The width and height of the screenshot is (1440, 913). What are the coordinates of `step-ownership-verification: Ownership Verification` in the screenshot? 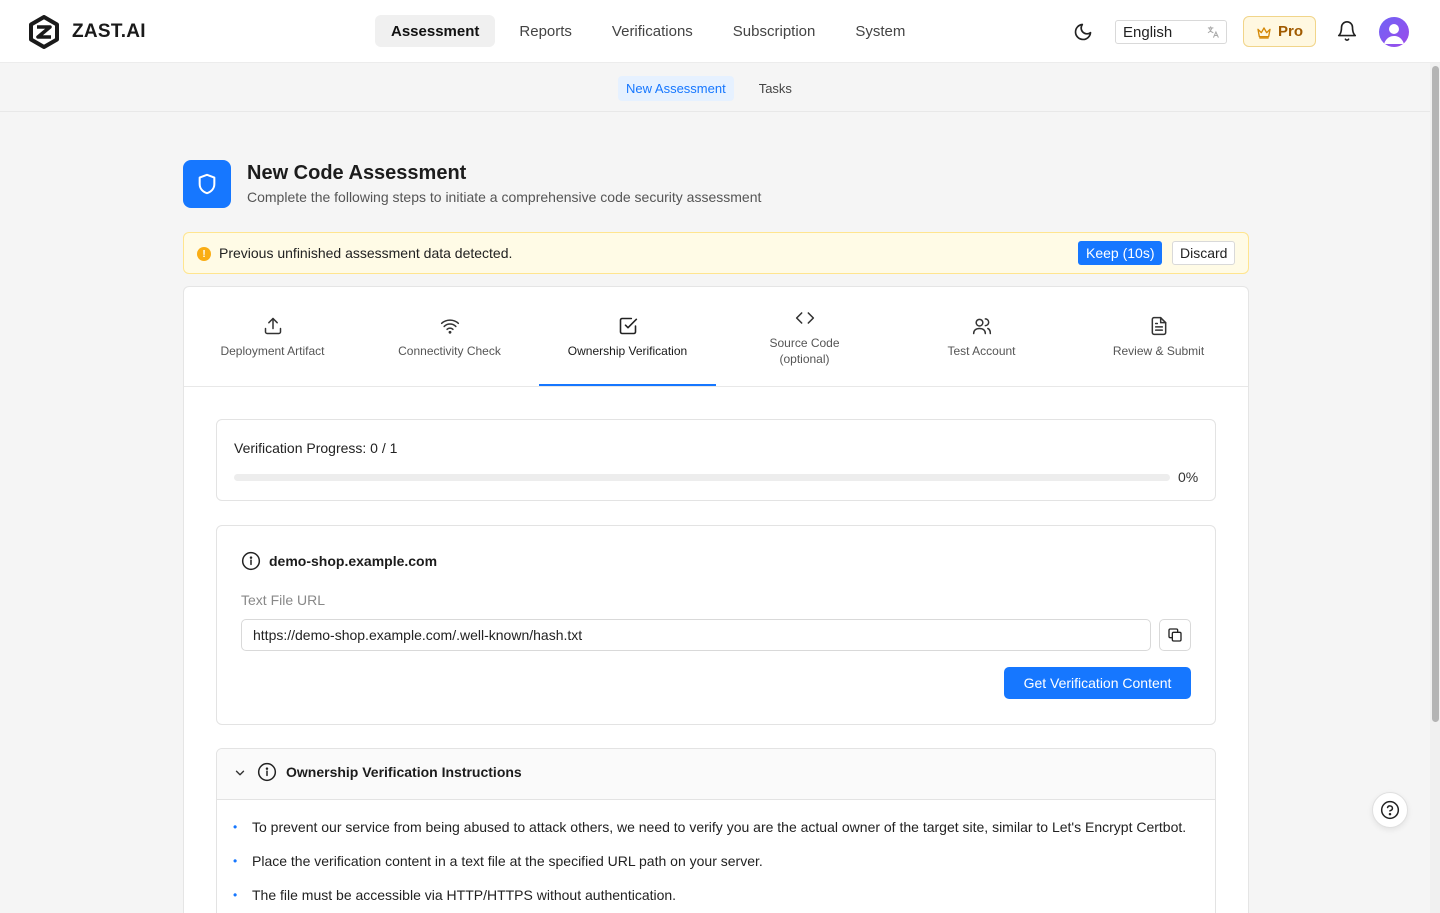 It's located at (627, 337).